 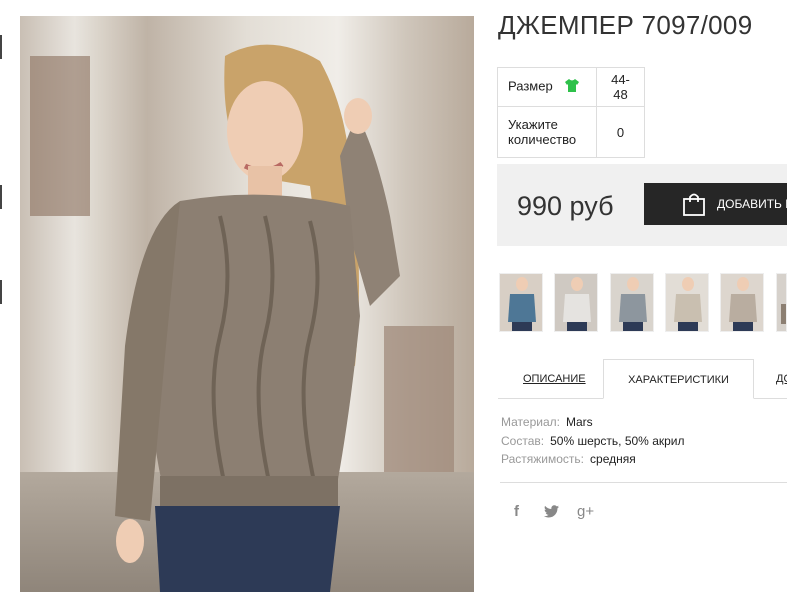 What do you see at coordinates (613, 459) in the screenshot?
I see `char-value: средняя` at bounding box center [613, 459].